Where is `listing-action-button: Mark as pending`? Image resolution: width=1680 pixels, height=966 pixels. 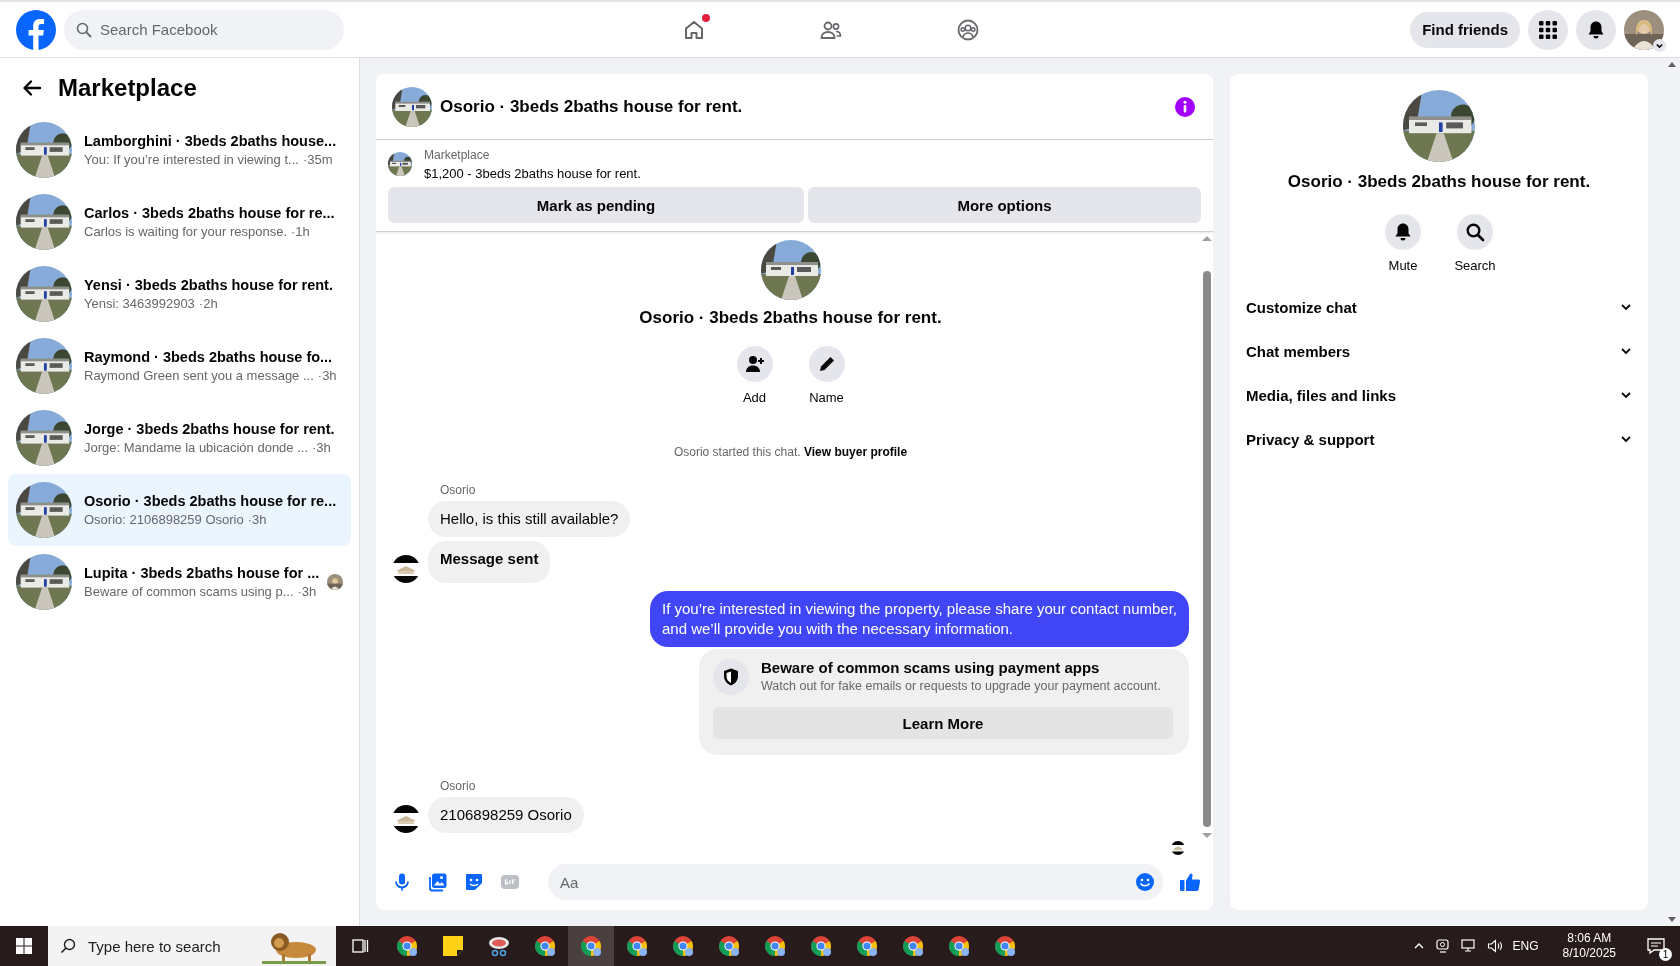 listing-action-button: Mark as pending is located at coordinates (596, 205).